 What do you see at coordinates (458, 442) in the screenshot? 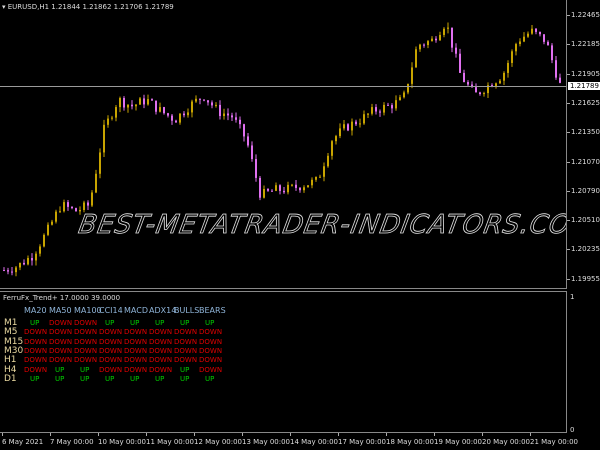
I see `time-label: 19 May 00:00` at bounding box center [458, 442].